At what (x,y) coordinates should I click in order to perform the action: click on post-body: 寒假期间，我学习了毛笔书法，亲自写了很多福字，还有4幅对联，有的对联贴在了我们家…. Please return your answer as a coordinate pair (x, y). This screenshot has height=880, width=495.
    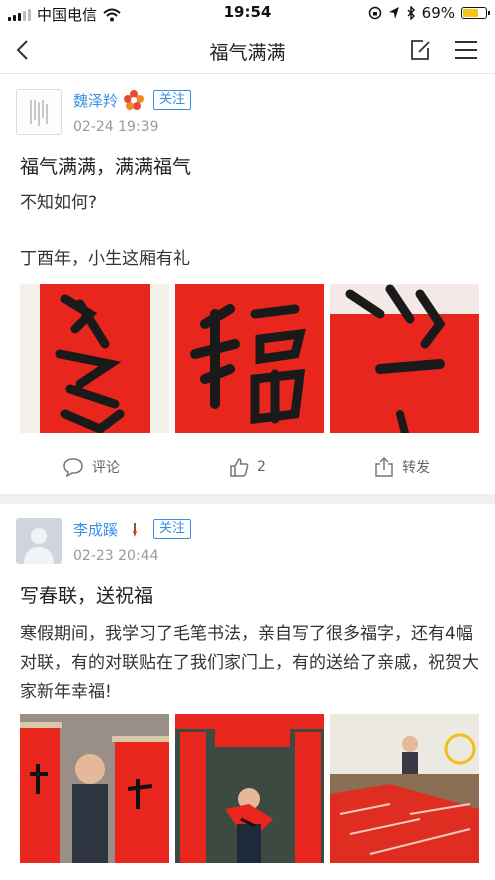
    Looking at the image, I should click on (249, 663).